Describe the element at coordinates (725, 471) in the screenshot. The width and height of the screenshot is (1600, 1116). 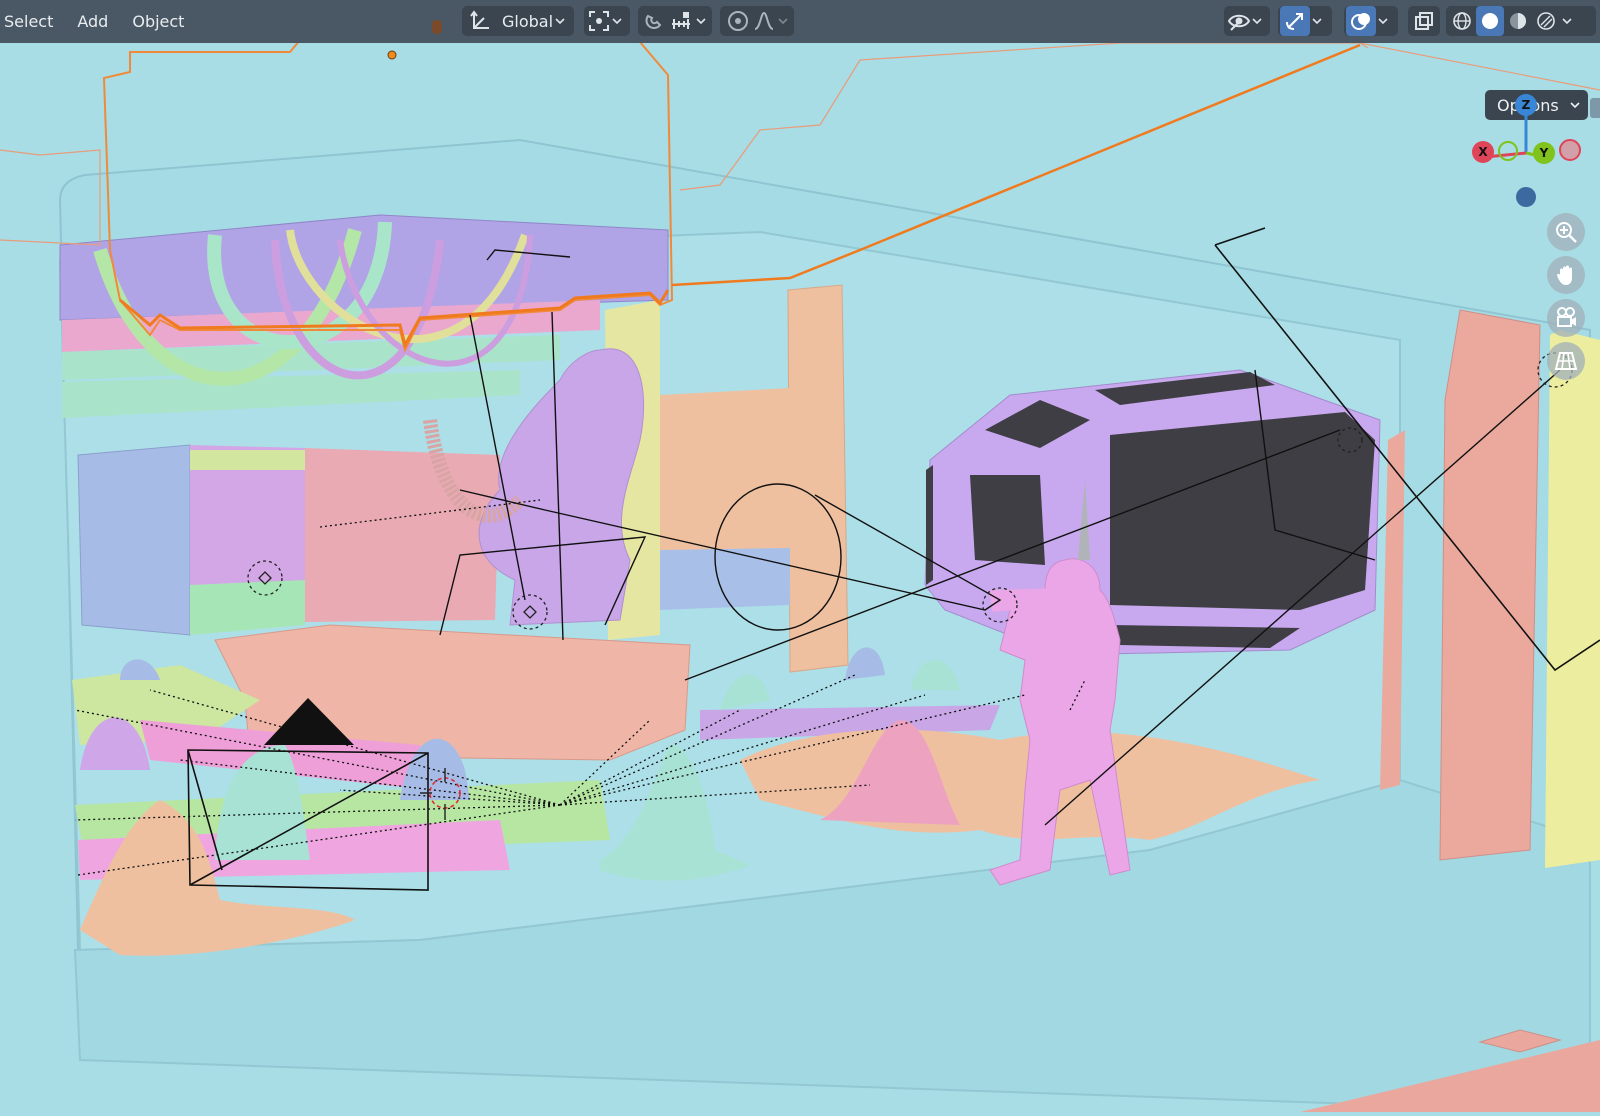
I see `orange-panel` at that location.